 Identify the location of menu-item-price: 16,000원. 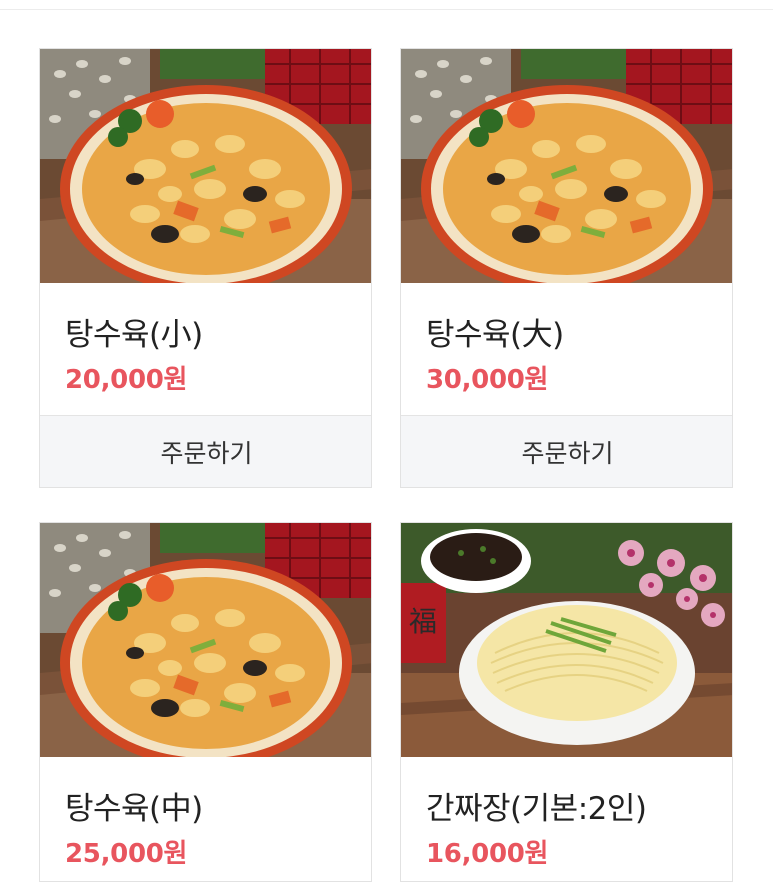
(487, 854).